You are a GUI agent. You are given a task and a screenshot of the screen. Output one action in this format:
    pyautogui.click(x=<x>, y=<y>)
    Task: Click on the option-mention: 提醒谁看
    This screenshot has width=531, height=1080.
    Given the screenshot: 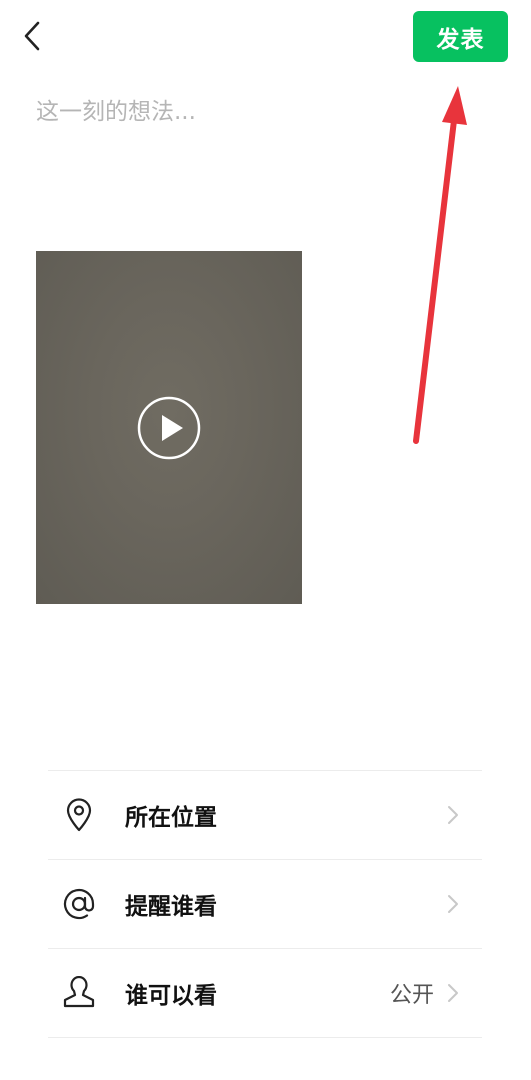 What is the action you would take?
    pyautogui.click(x=265, y=904)
    